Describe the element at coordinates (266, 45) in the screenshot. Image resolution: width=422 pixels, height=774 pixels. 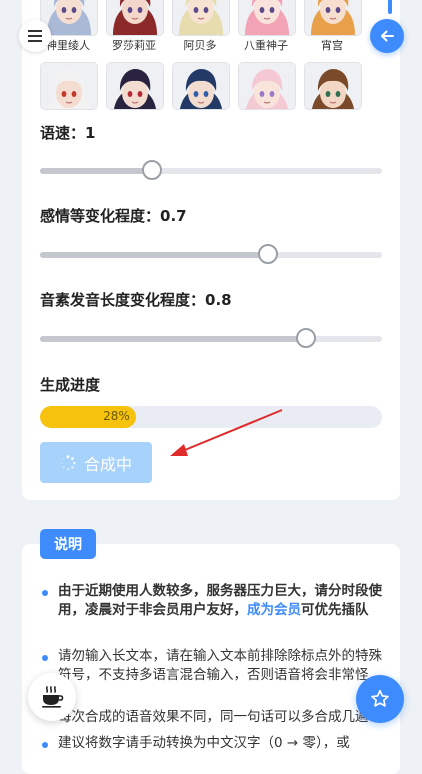
I see `character-name: 八重神子` at that location.